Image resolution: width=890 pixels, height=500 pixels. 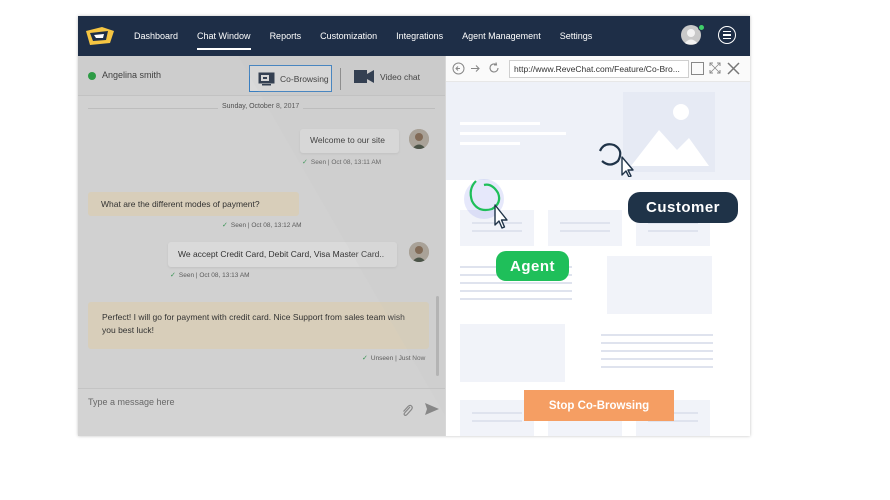 I want to click on visitor-message: What are the different modes of payment?, so click(x=193, y=204).